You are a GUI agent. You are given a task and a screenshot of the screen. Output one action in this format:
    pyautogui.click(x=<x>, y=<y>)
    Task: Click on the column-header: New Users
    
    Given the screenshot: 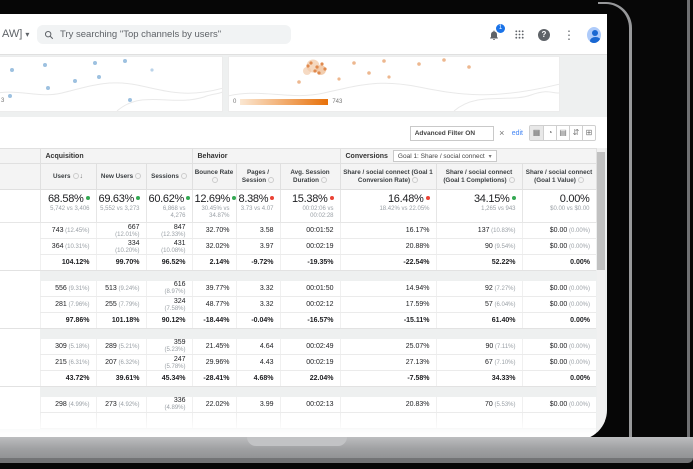 What is the action you would take?
    pyautogui.click(x=121, y=176)
    